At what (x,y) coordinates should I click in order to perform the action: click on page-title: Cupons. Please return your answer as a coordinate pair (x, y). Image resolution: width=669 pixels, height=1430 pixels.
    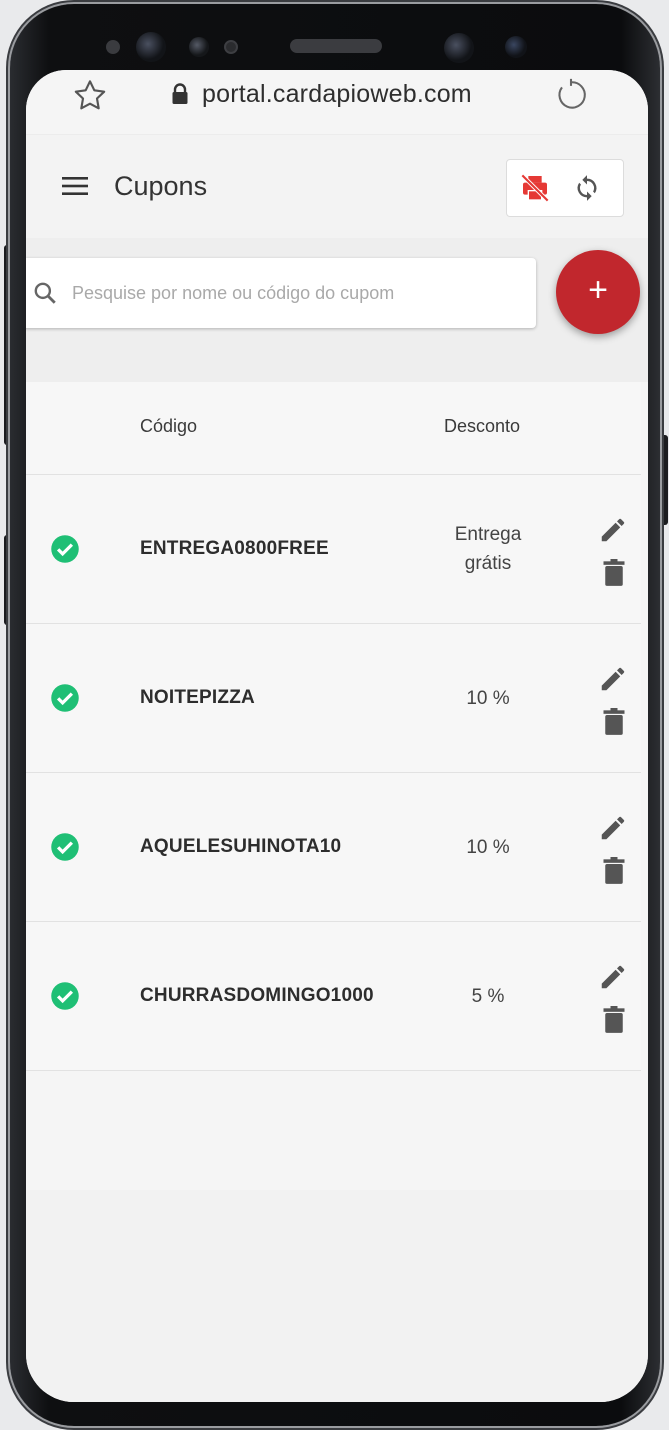
    Looking at the image, I should click on (161, 186).